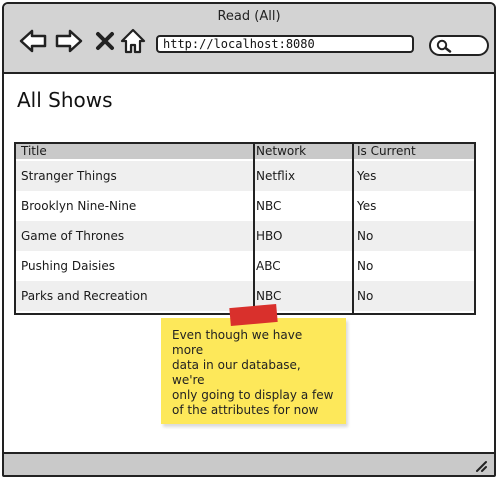  I want to click on close-icon, so click(105, 41).